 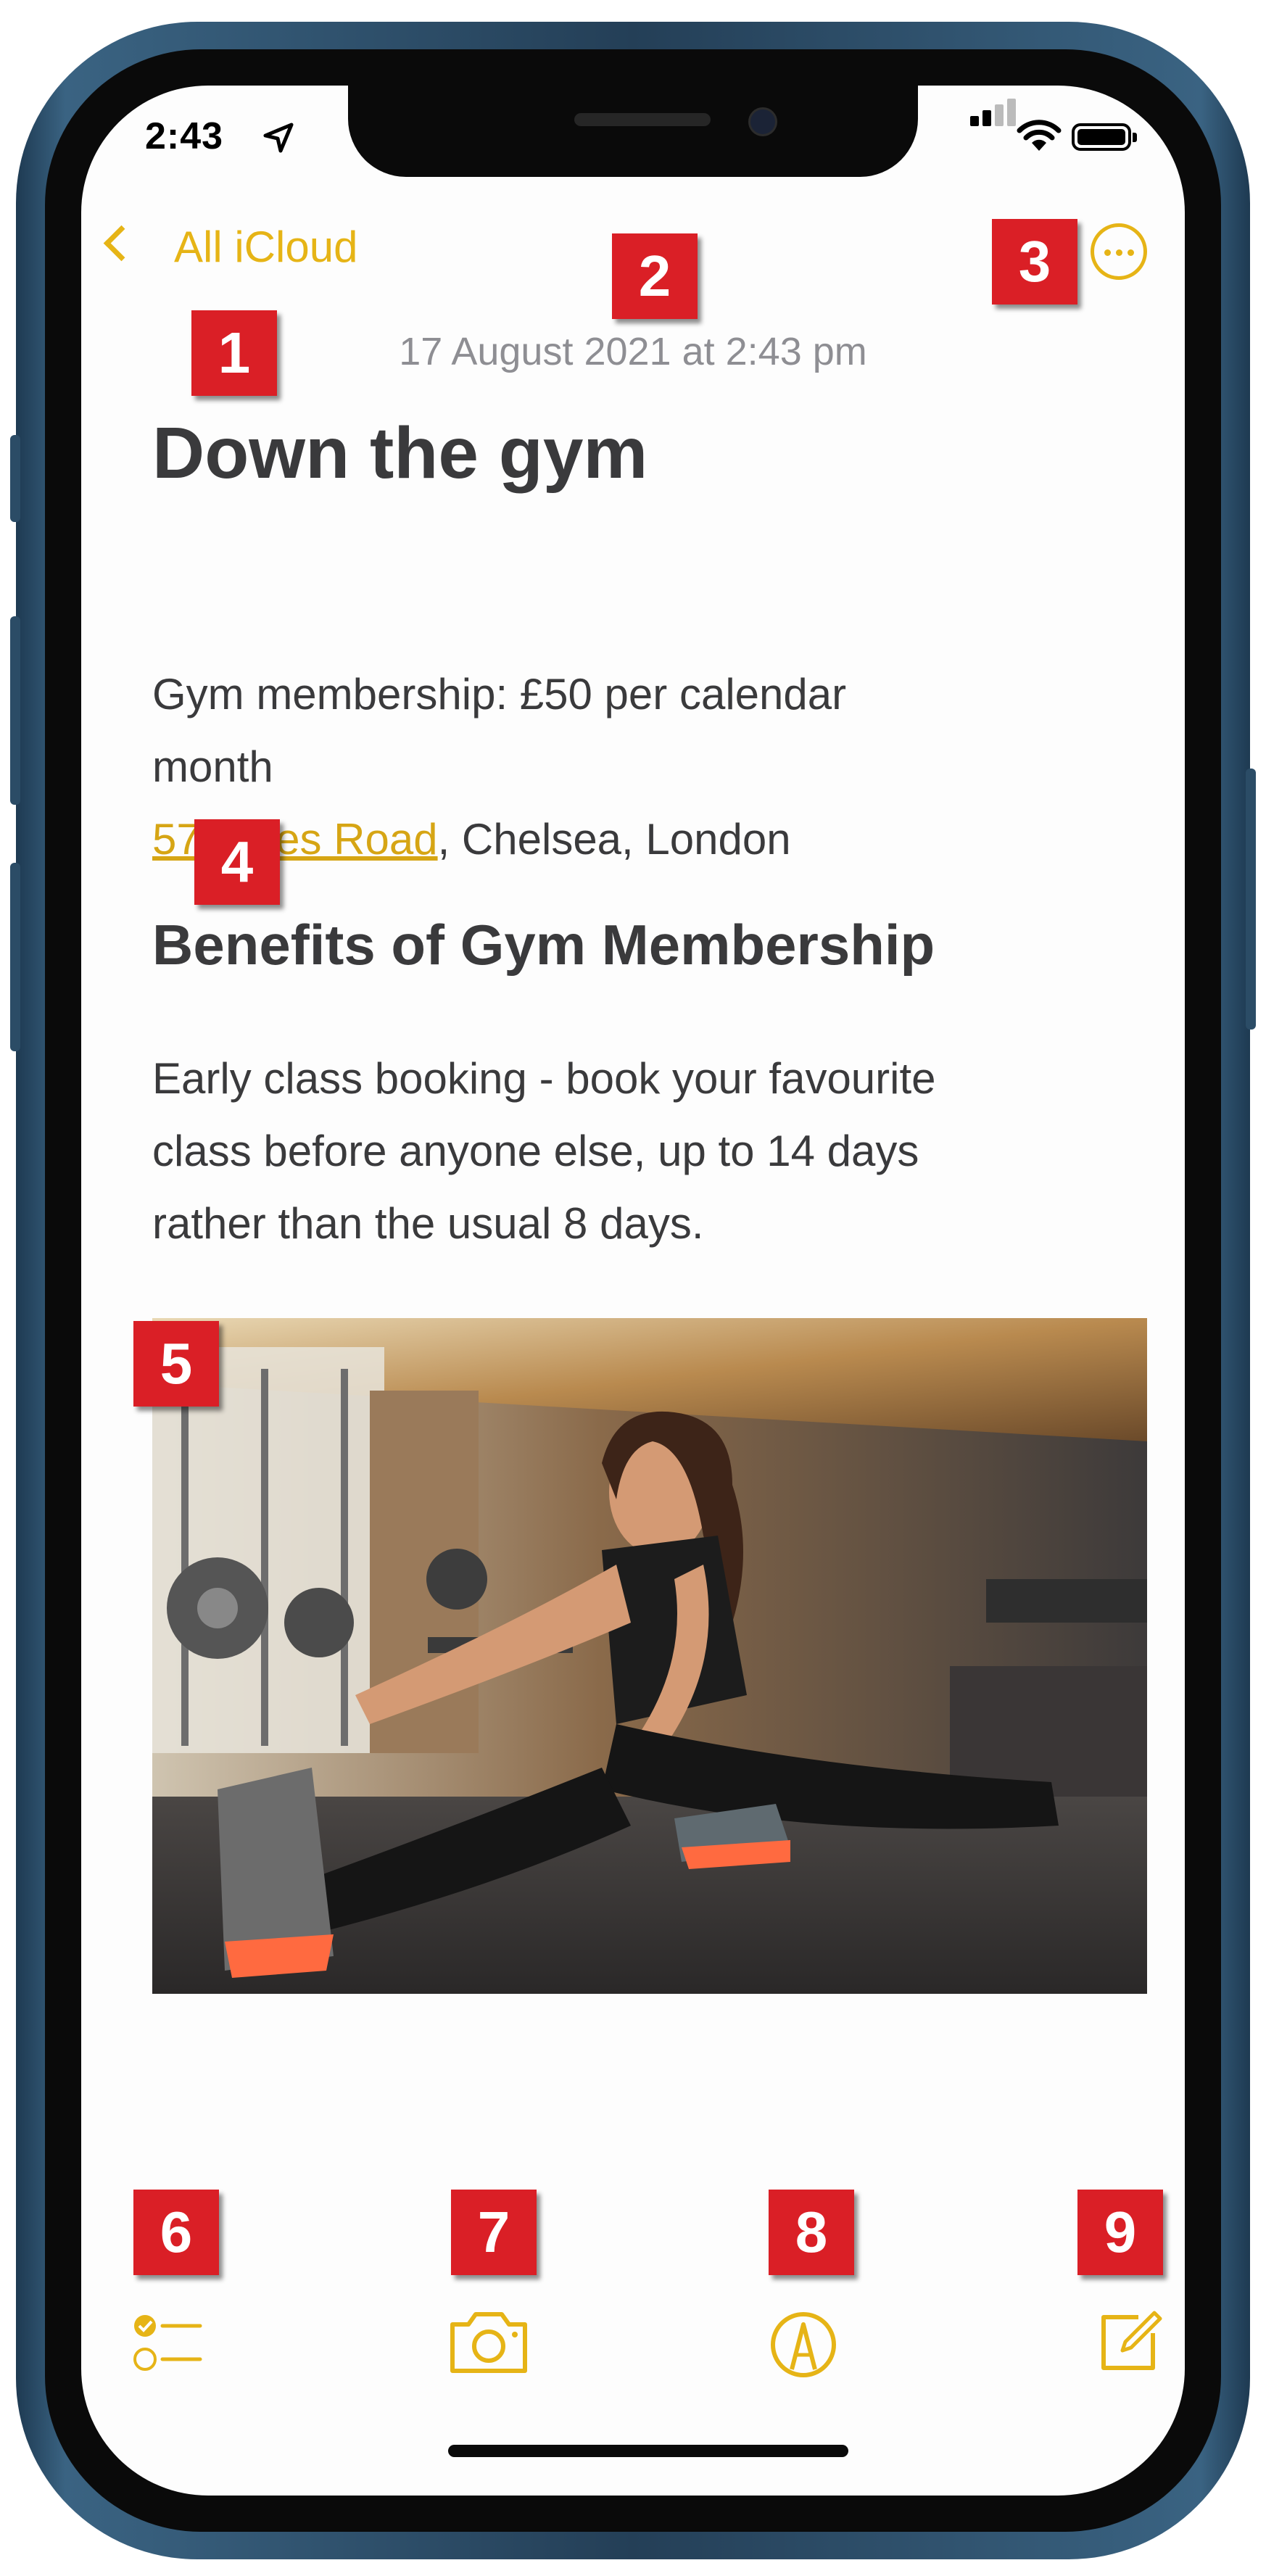 I want to click on callout-5: 5, so click(x=176, y=1364).